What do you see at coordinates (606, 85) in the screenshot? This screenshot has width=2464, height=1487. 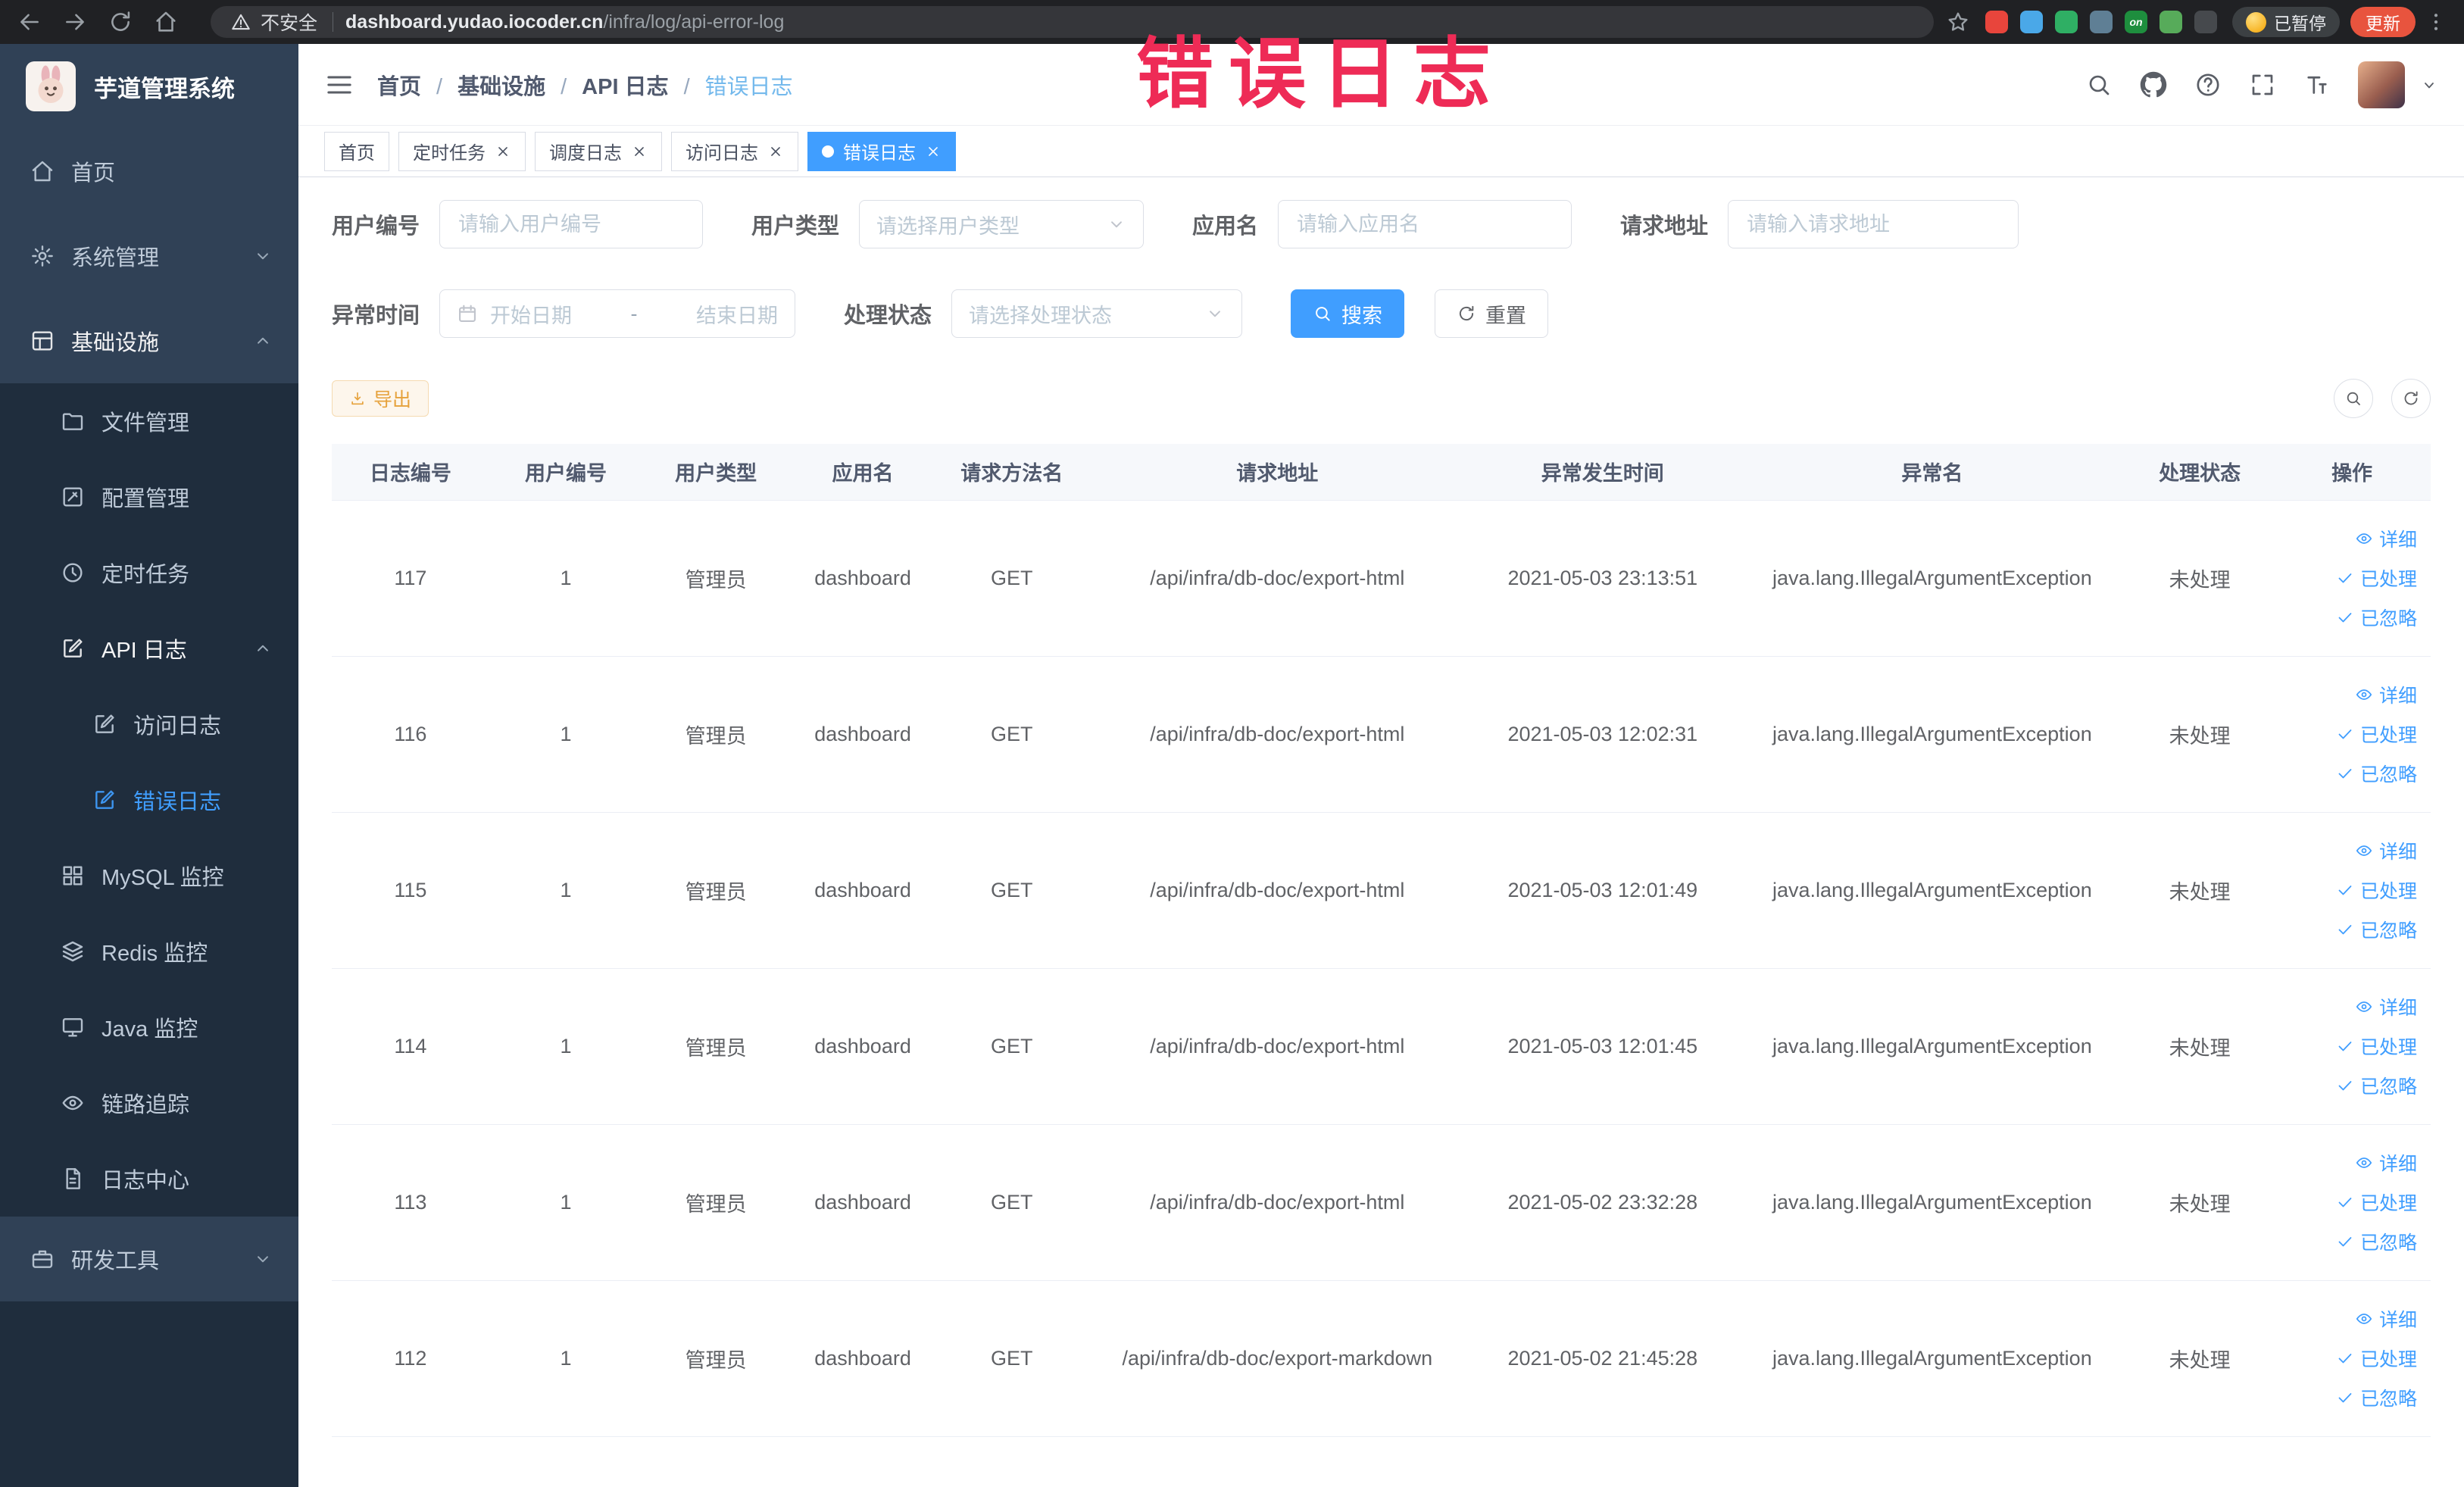 I see `breadcrumb-item: API 日志` at bounding box center [606, 85].